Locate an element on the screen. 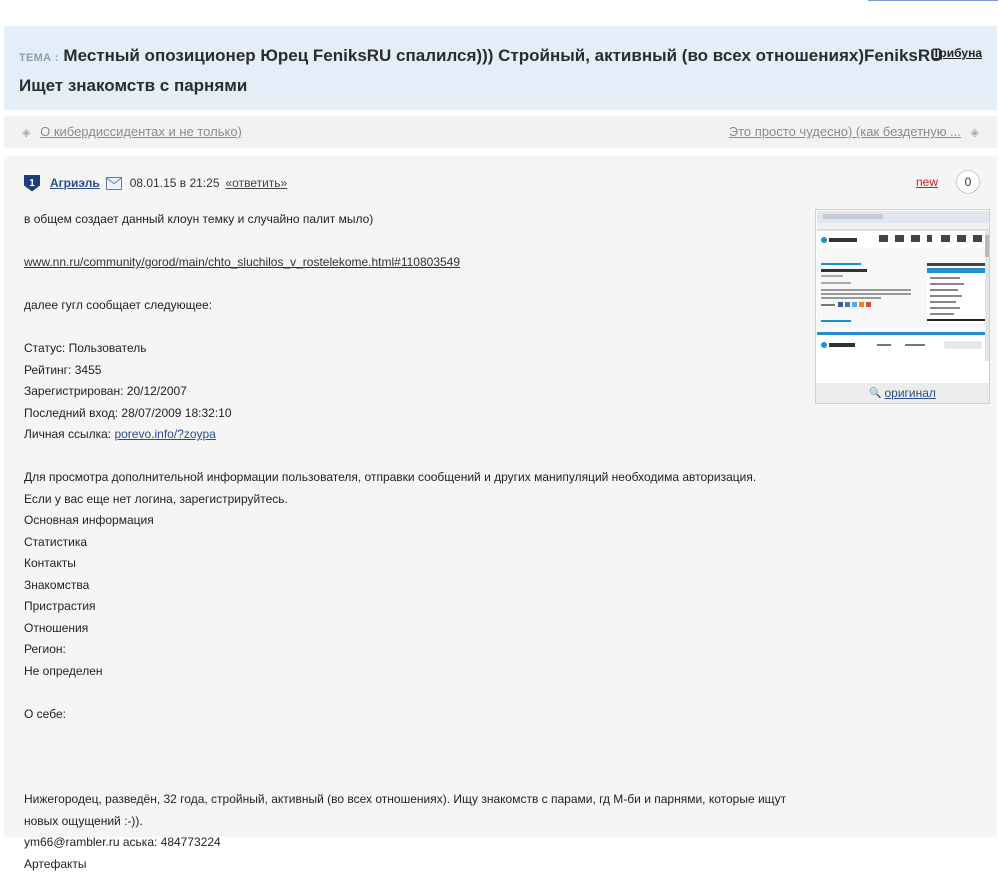  image-thumbnail: 🔍 оригинал is located at coordinates (902, 306).